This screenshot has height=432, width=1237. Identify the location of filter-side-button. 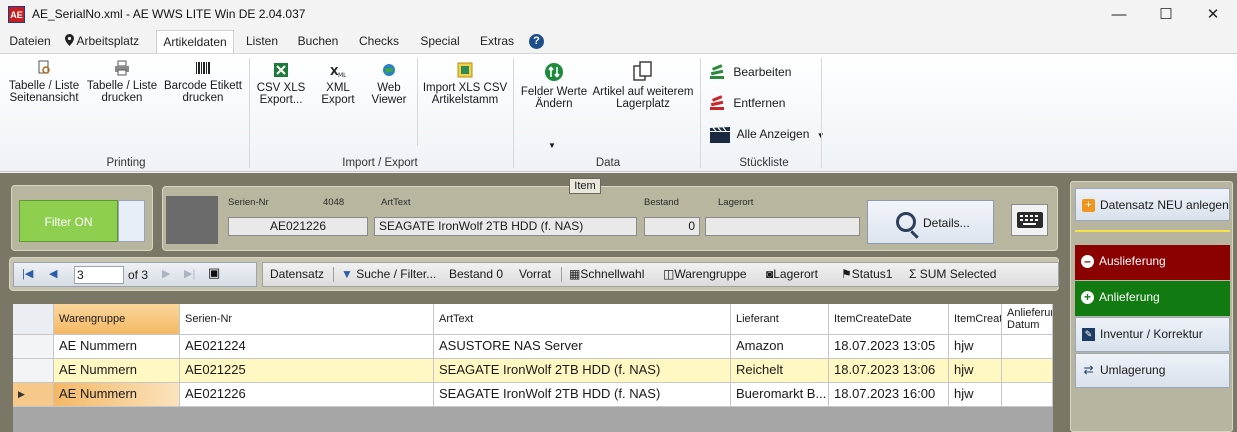
(131, 221).